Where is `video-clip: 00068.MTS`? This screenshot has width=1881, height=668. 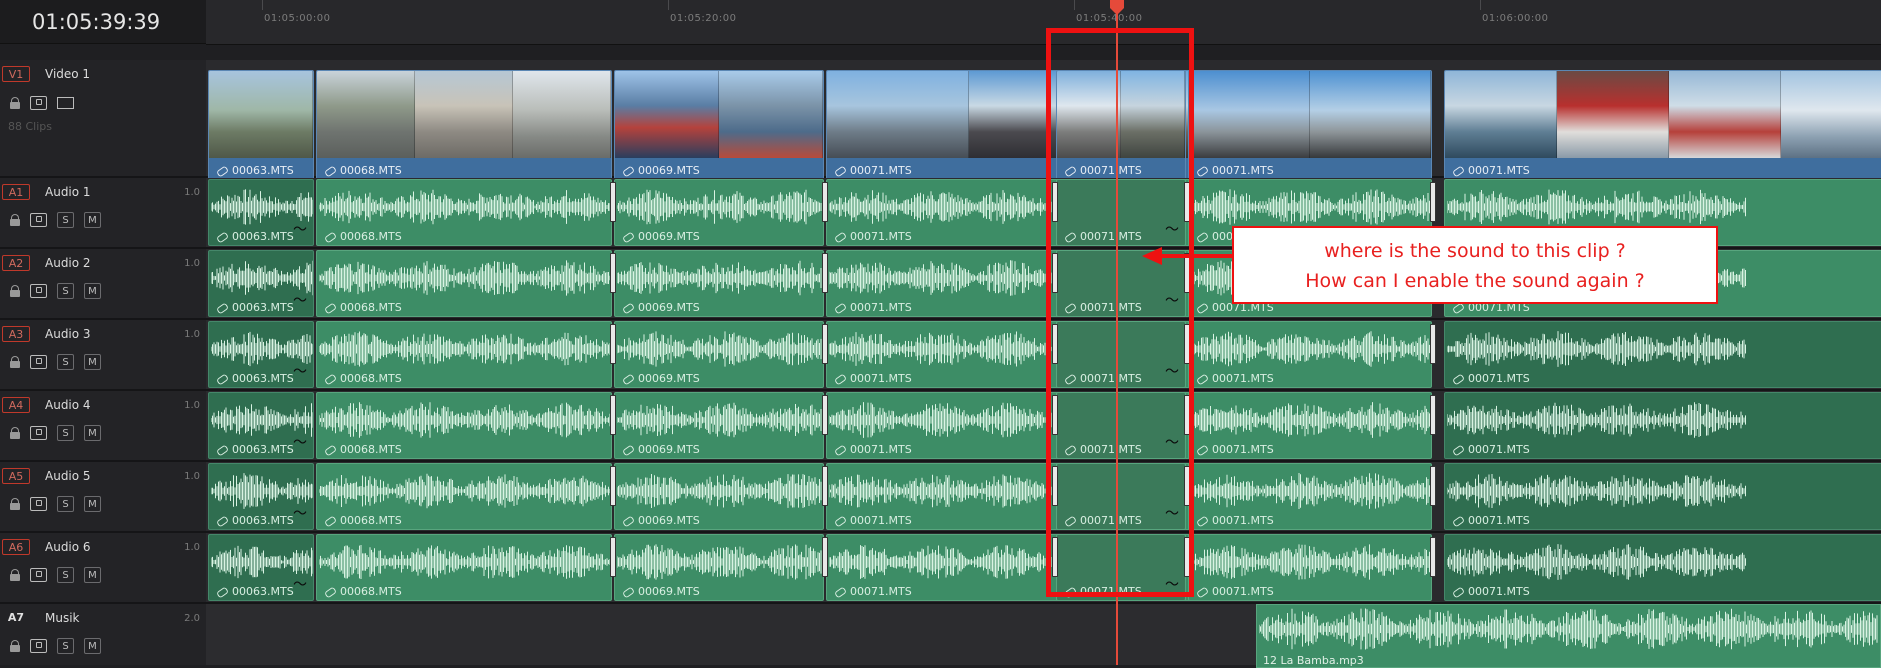 video-clip: 00068.MTS is located at coordinates (464, 125).